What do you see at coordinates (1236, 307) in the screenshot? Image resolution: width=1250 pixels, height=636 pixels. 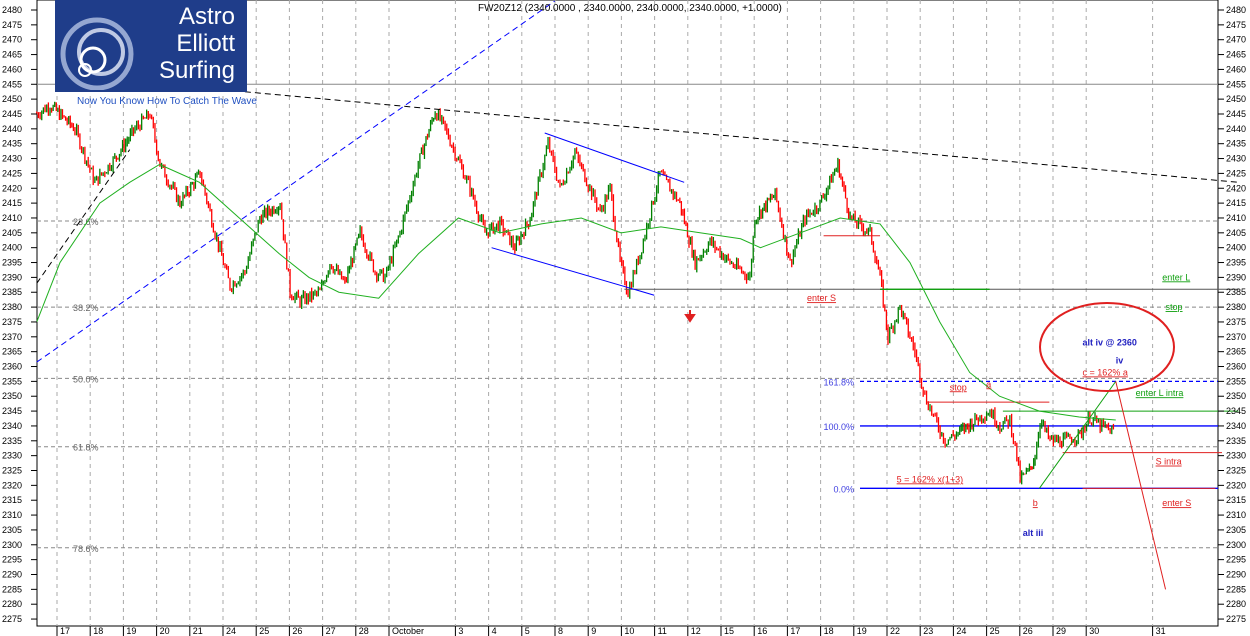 I see `y-tick-label-right: 2380` at bounding box center [1236, 307].